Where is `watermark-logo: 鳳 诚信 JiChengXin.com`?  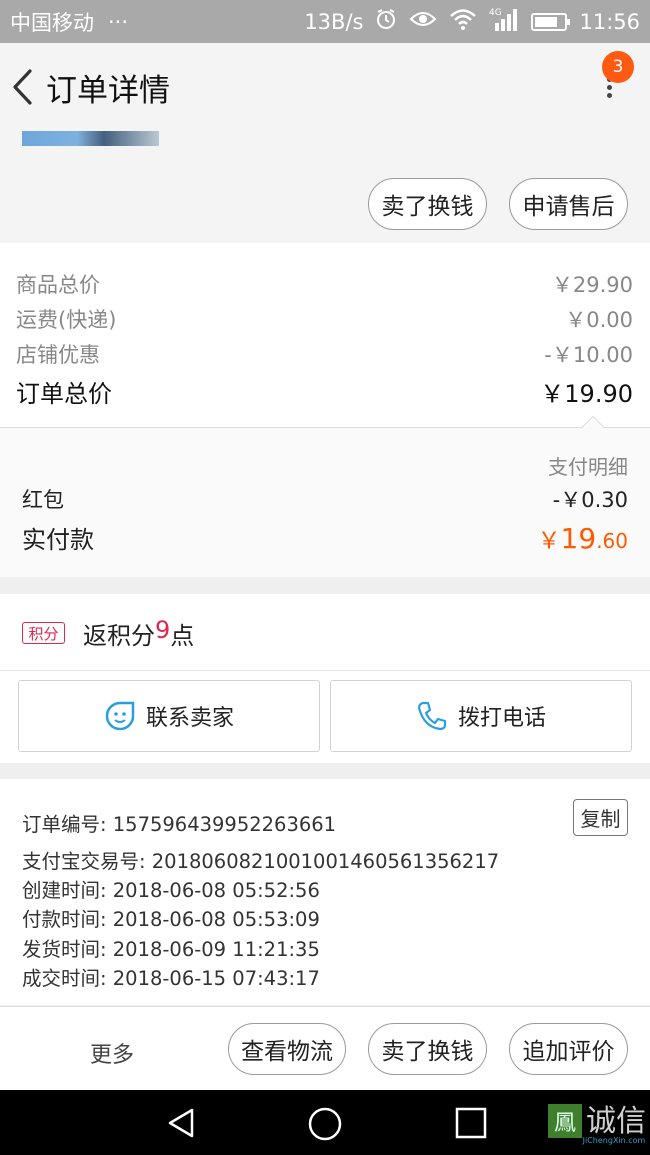
watermark-logo: 鳳 诚信 JiChengXin.com is located at coordinates (597, 1120).